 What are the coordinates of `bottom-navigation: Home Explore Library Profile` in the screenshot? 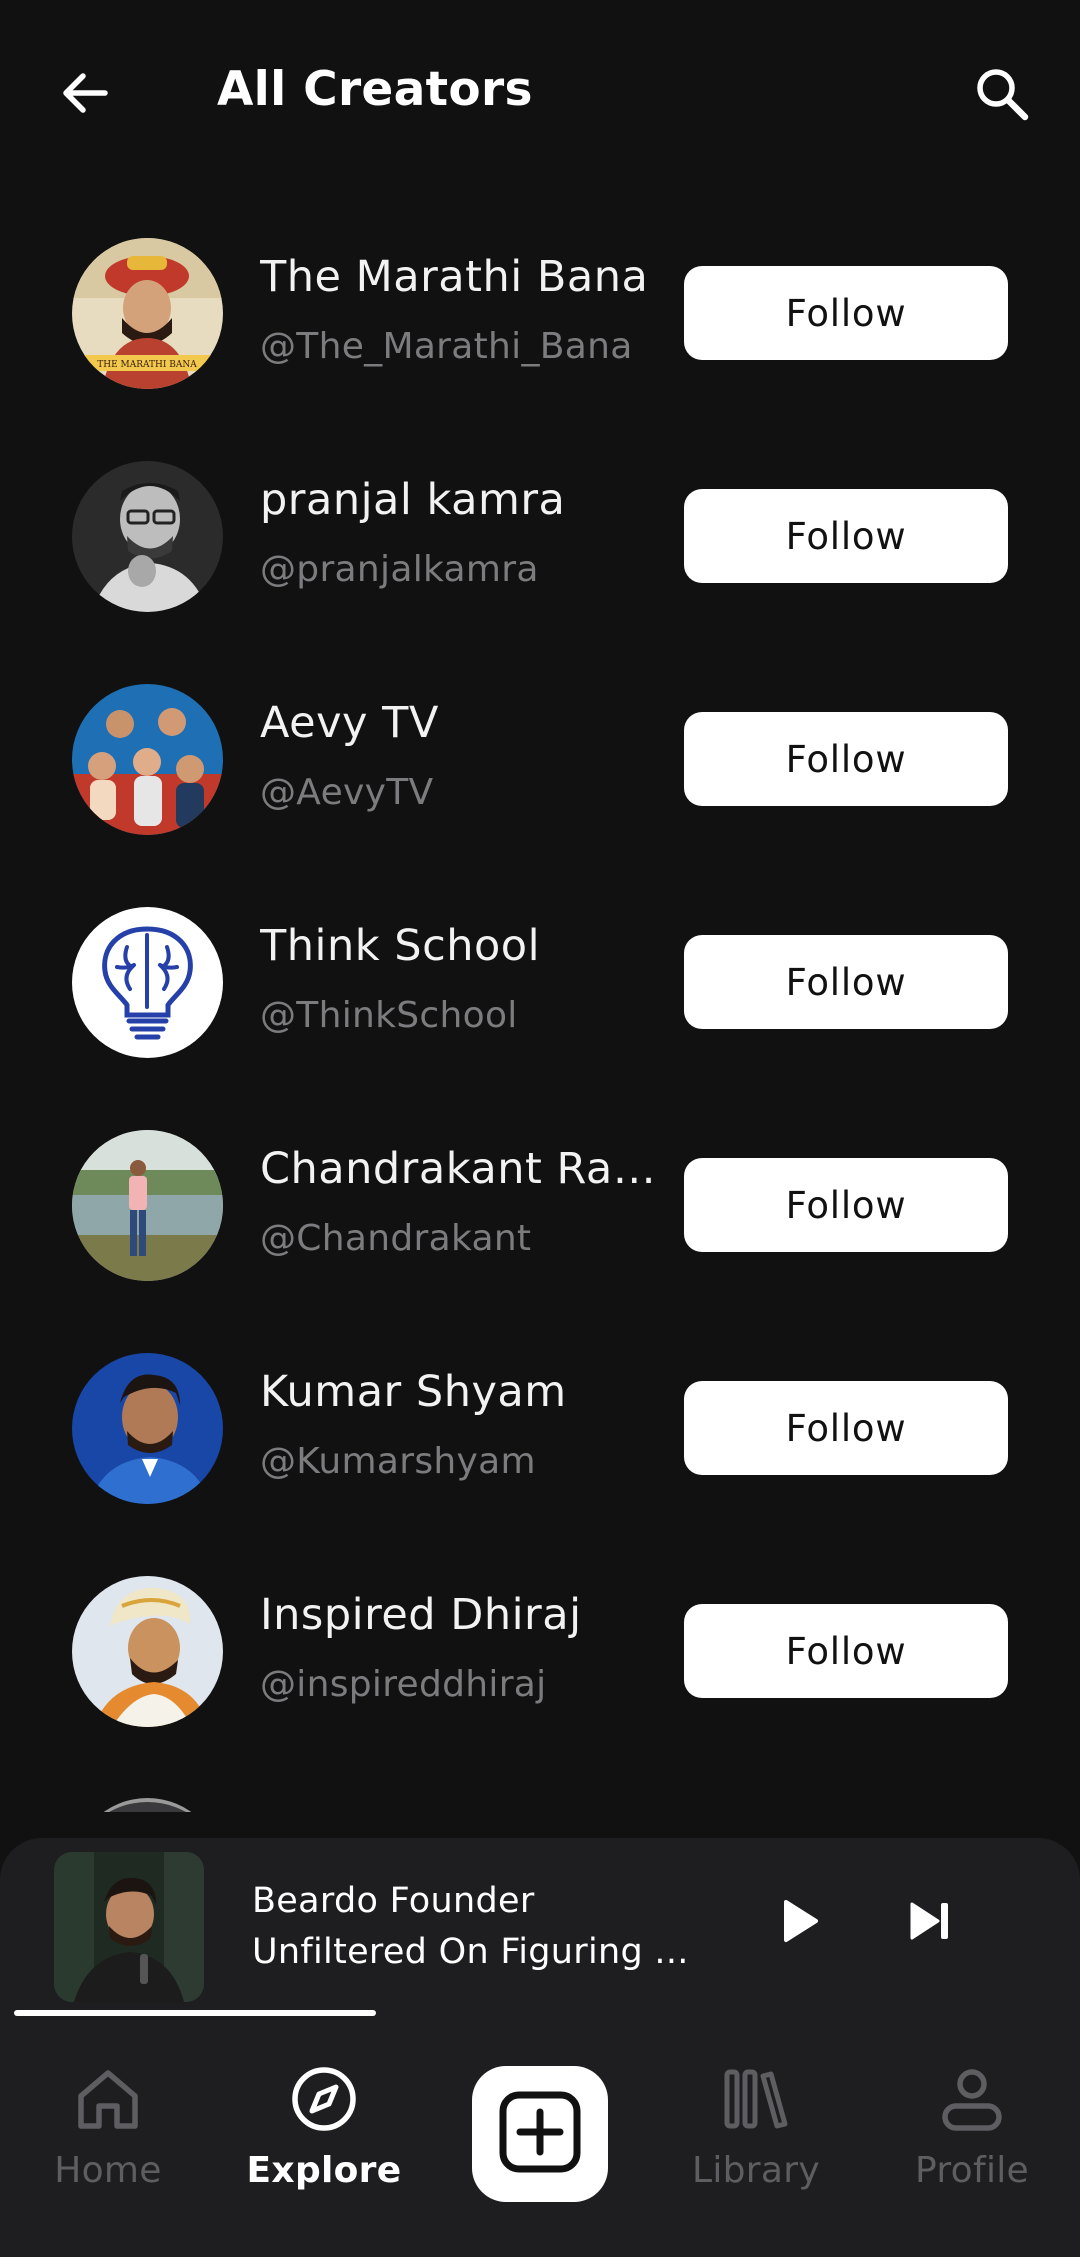 It's located at (540, 2142).